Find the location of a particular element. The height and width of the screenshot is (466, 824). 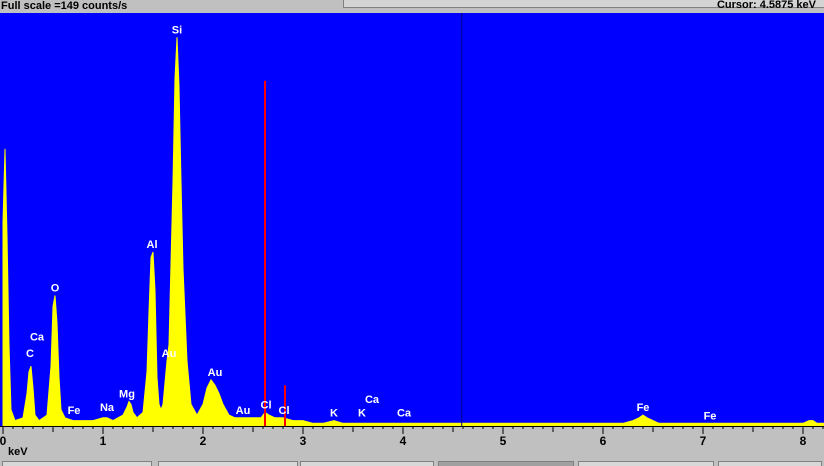

peak-label-au-11: Au is located at coordinates (243, 411).